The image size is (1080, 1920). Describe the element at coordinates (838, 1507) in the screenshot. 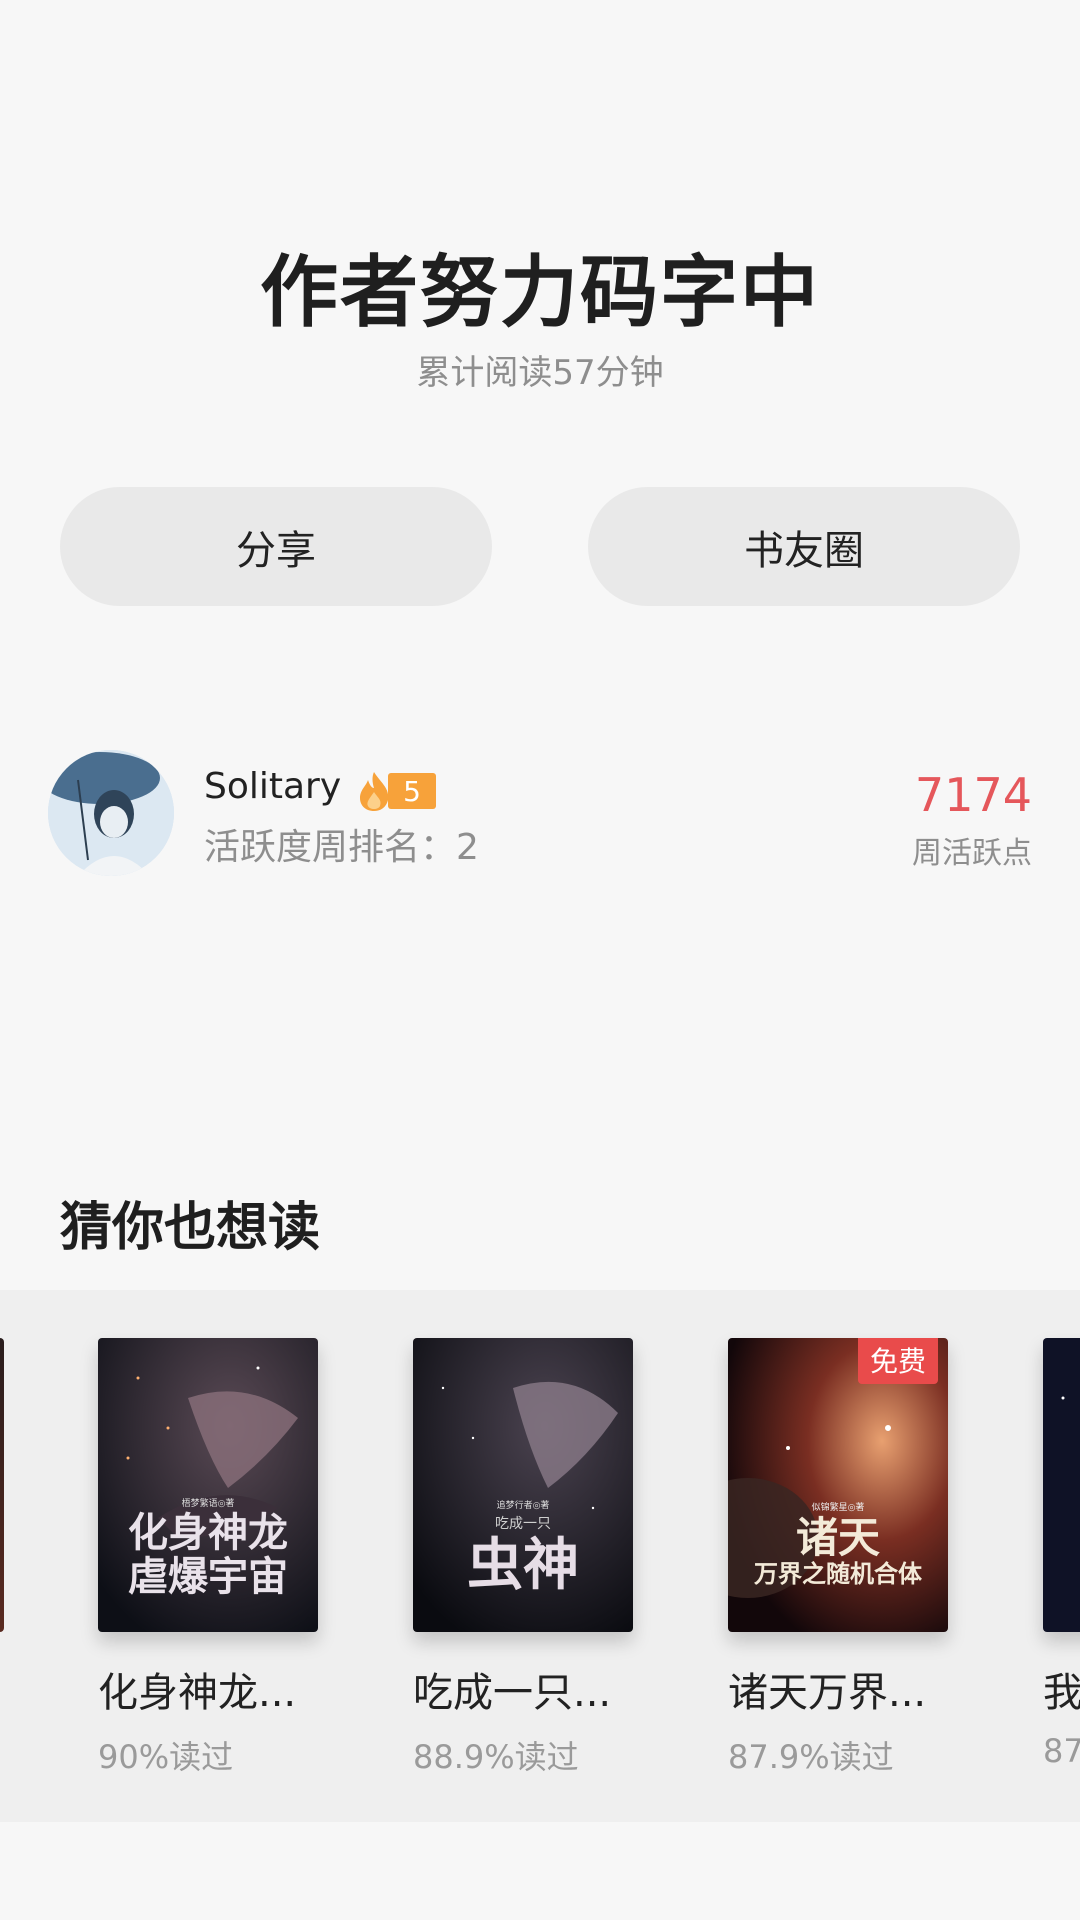

I see `cover-author: 似锦繁星◎著` at that location.